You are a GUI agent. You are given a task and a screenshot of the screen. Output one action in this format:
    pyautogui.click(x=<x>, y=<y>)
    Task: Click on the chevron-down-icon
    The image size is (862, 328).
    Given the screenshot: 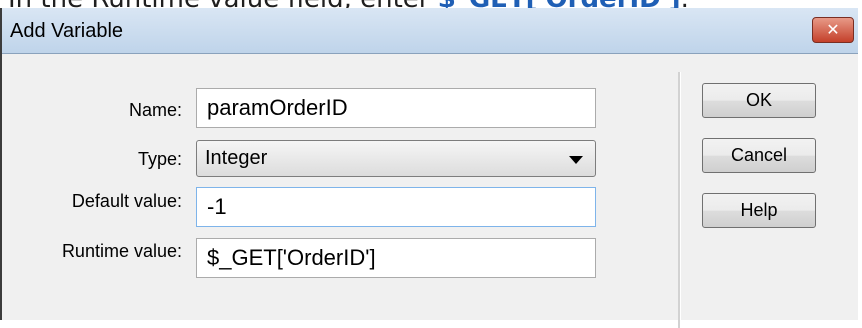 What is the action you would take?
    pyautogui.click(x=576, y=160)
    